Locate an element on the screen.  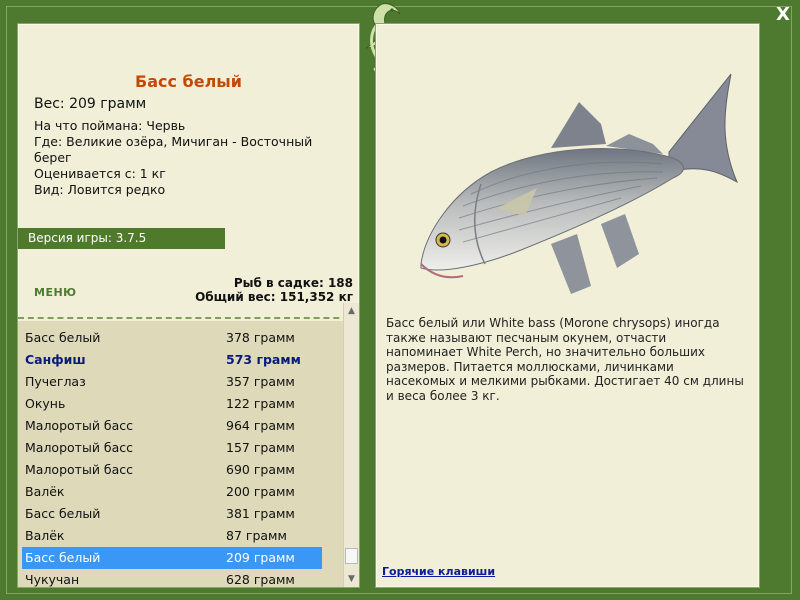
list-item: Малоротый басс 157 грамм is located at coordinates (172, 448).